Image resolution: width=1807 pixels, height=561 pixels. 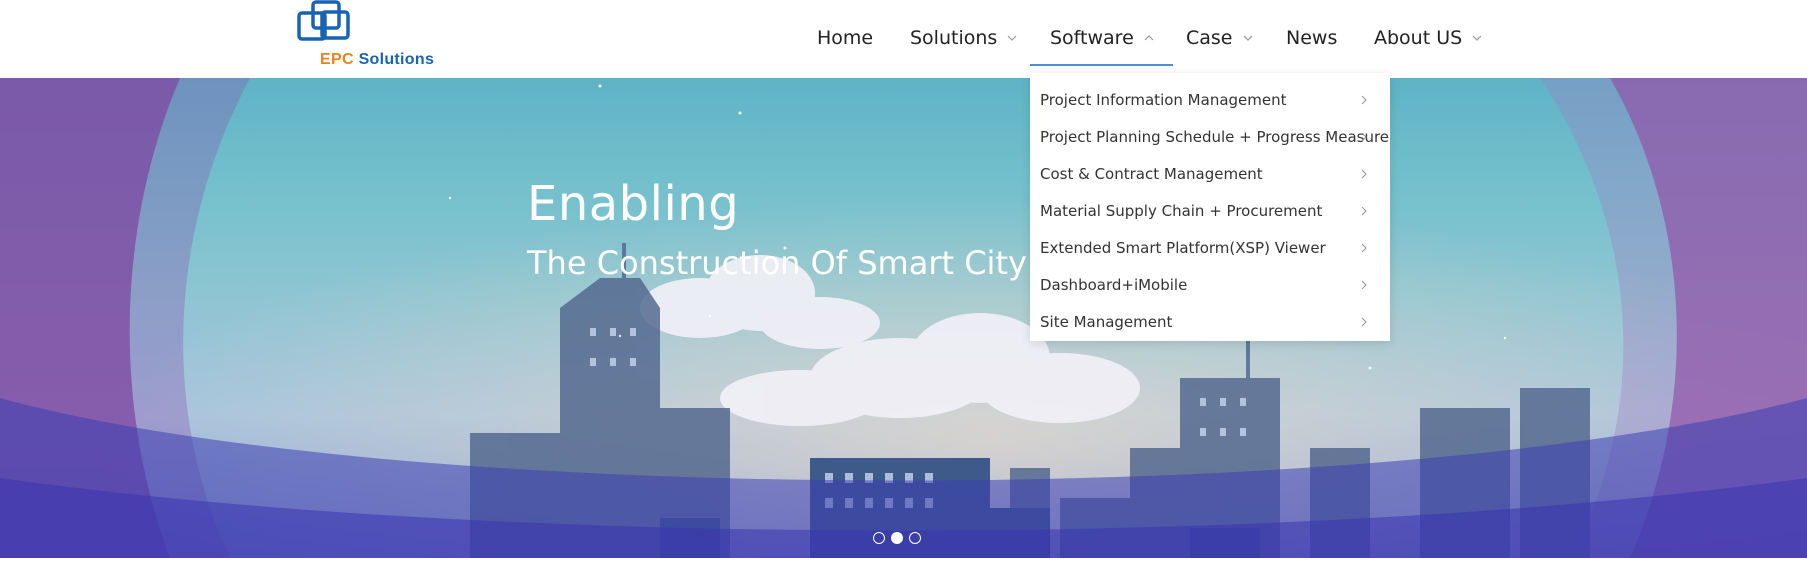 What do you see at coordinates (1114, 285) in the screenshot?
I see `menu-item-label: Dashboard+iMobile` at bounding box center [1114, 285].